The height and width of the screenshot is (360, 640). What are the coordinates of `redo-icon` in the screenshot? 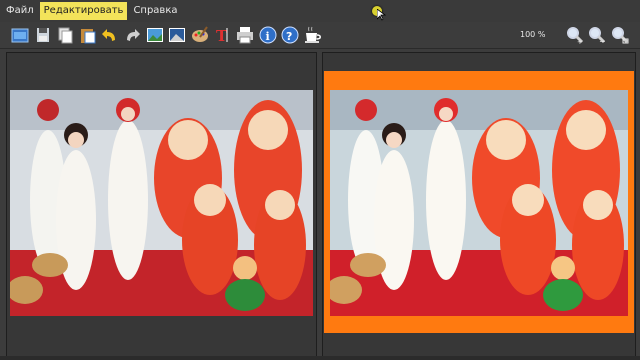 It's located at (132, 35).